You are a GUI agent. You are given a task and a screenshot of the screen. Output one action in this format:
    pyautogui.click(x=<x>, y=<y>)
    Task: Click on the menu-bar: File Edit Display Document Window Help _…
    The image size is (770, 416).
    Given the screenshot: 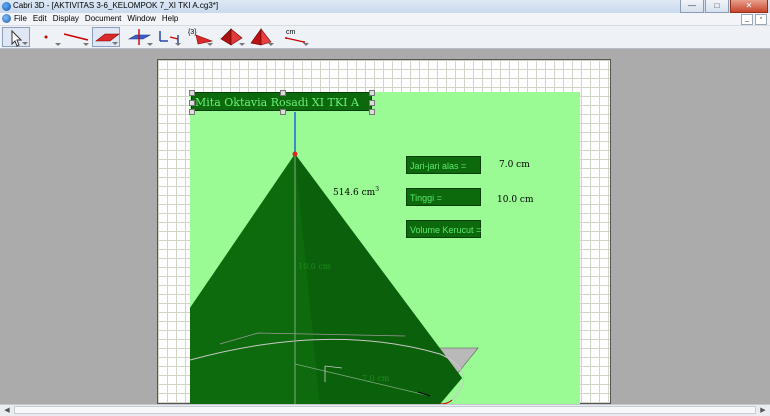 What is the action you would take?
    pyautogui.click(x=385, y=19)
    